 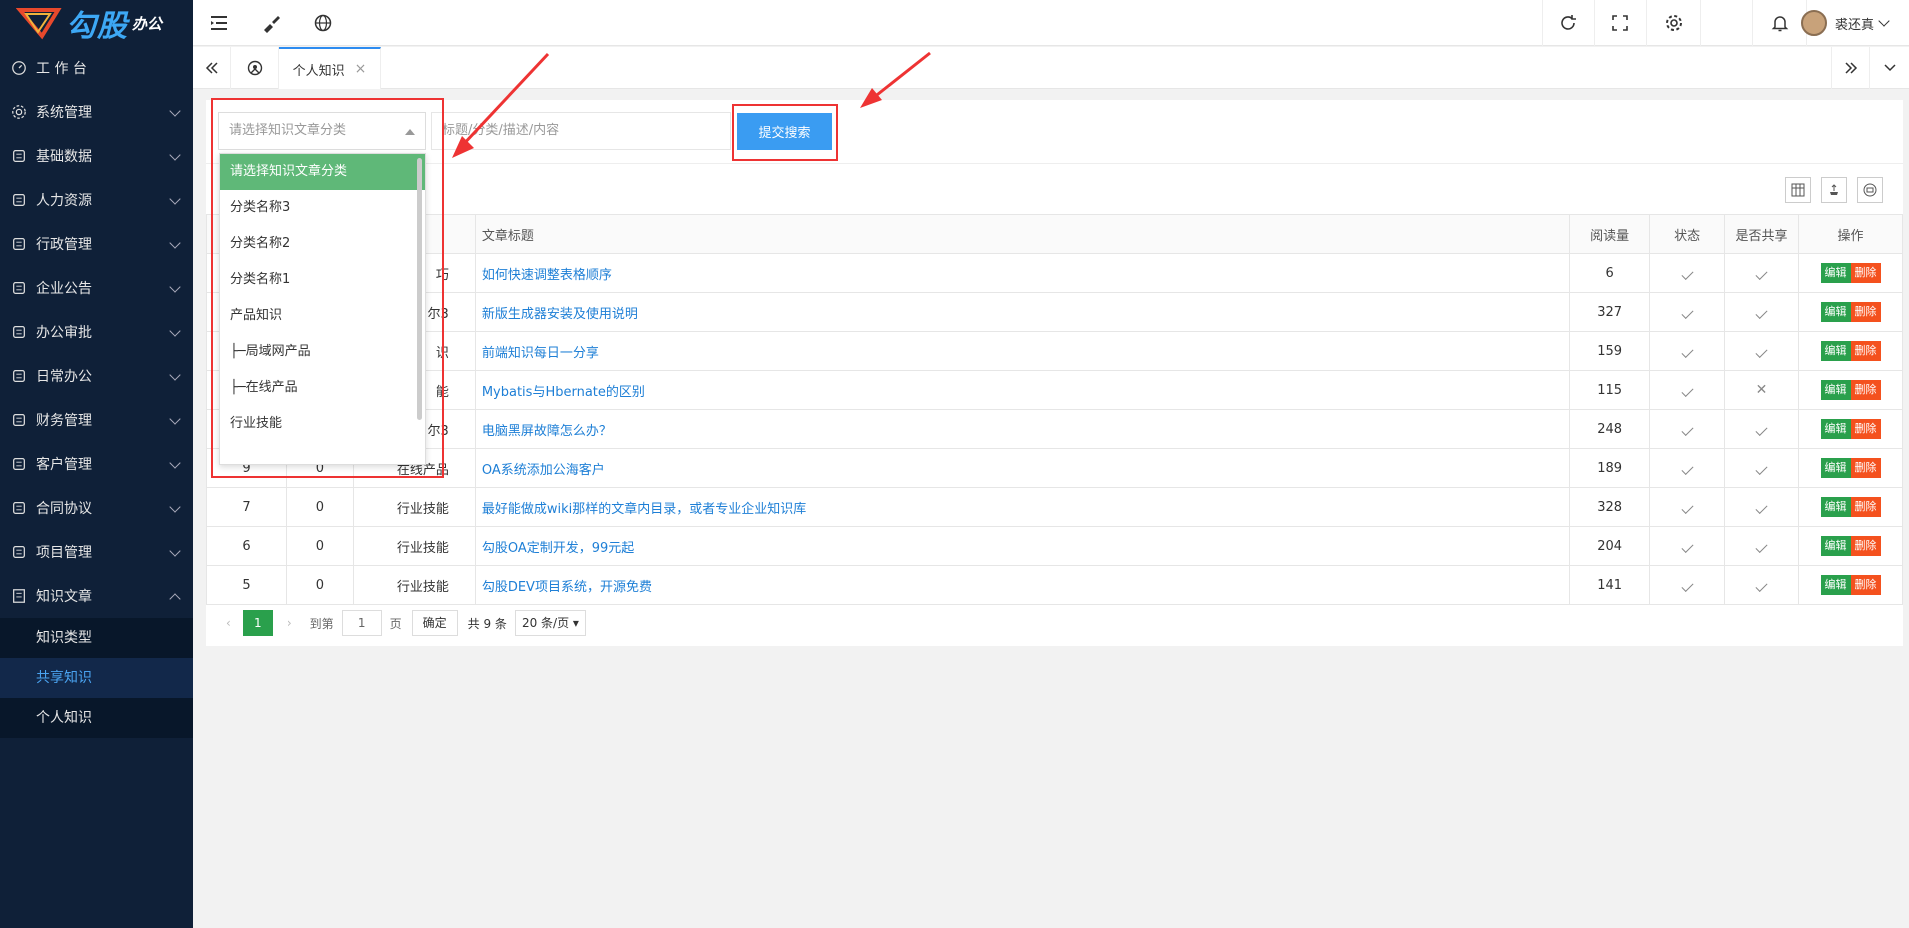 I want to click on cross-icon: ✕, so click(x=1761, y=390).